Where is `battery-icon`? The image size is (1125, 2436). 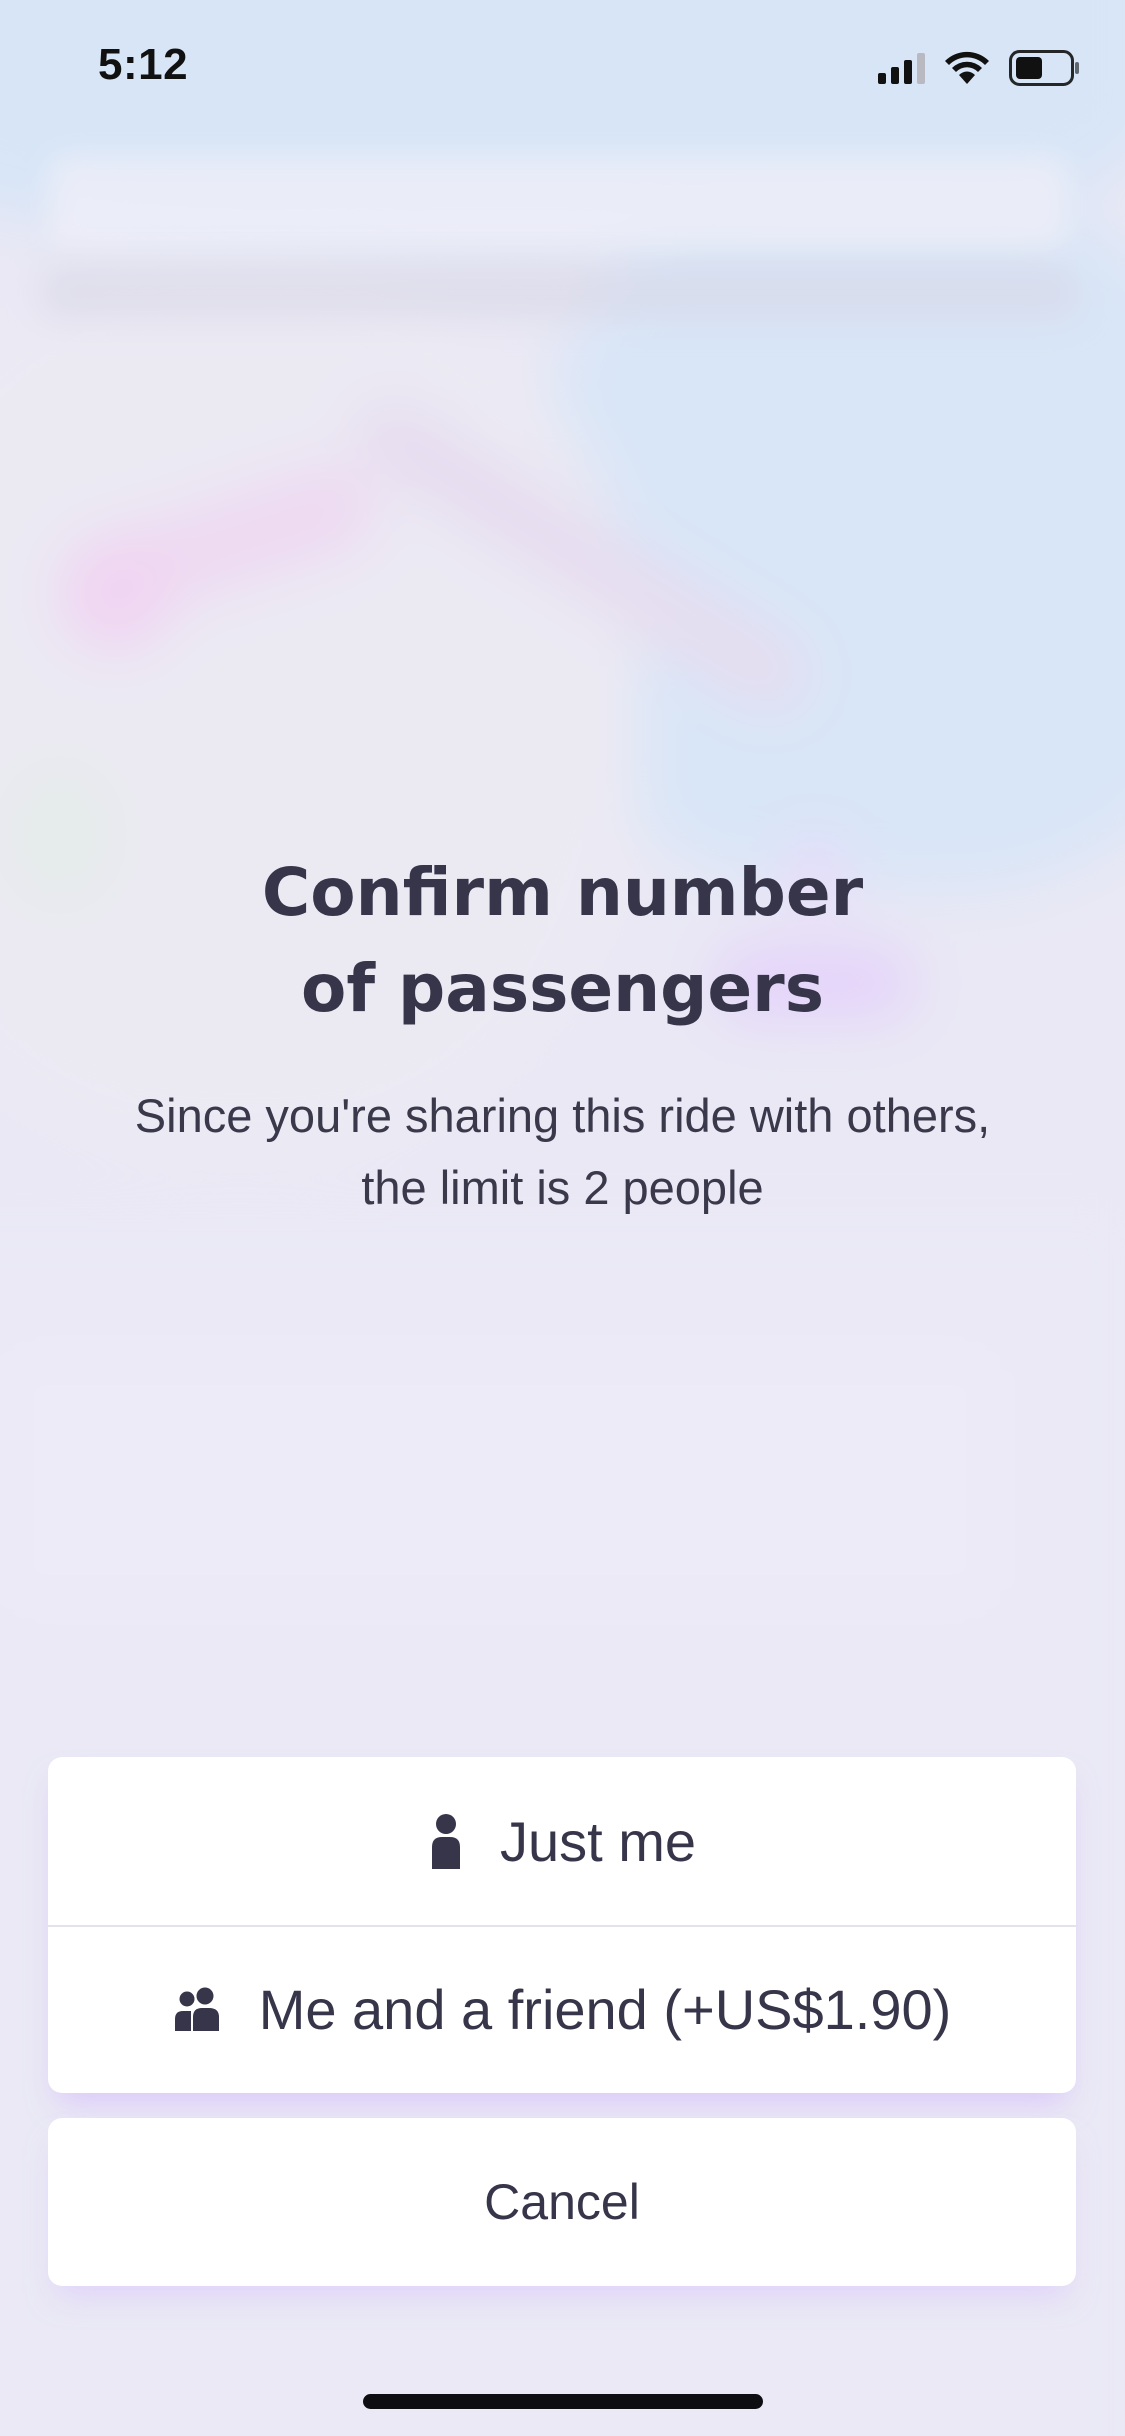
battery-icon is located at coordinates (1044, 68).